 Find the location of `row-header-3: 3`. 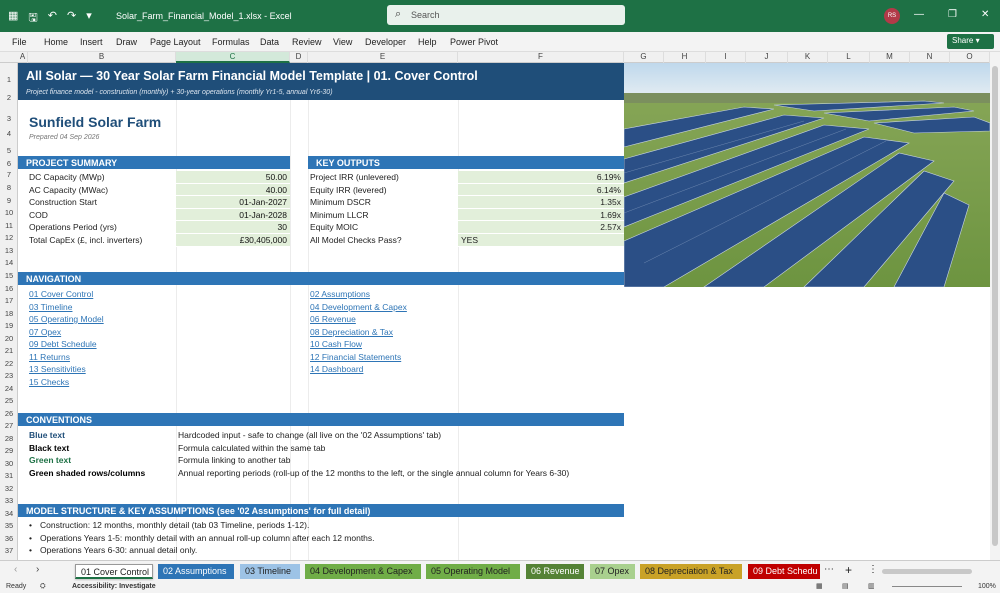

row-header-3: 3 is located at coordinates (9, 118).